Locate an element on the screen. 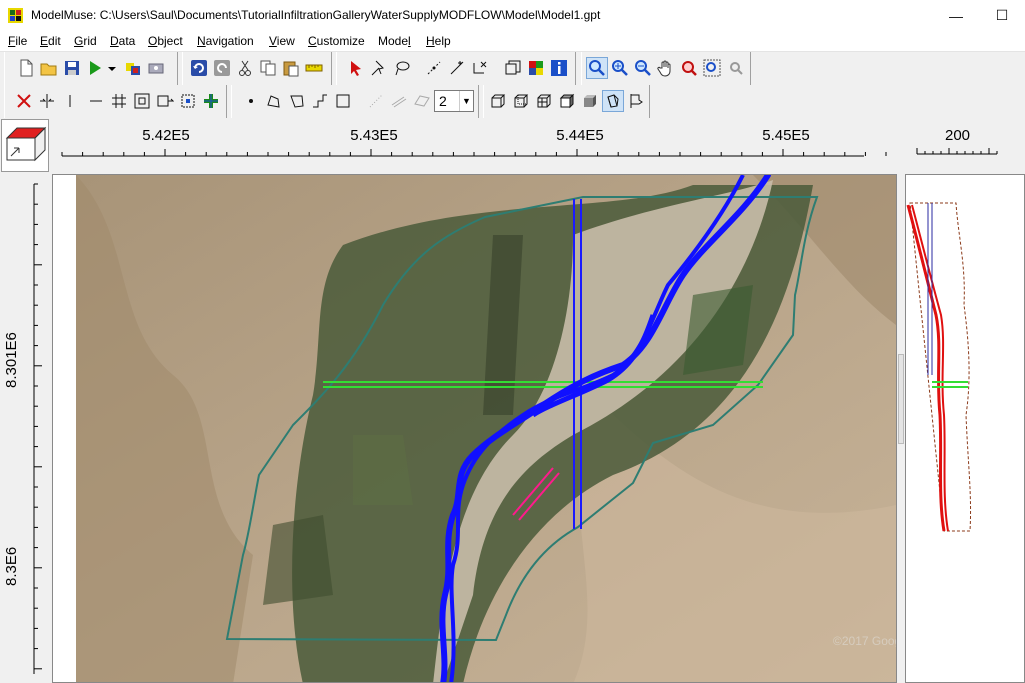 The height and width of the screenshot is (683, 1025). view-toolbar is located at coordinates (566, 101).